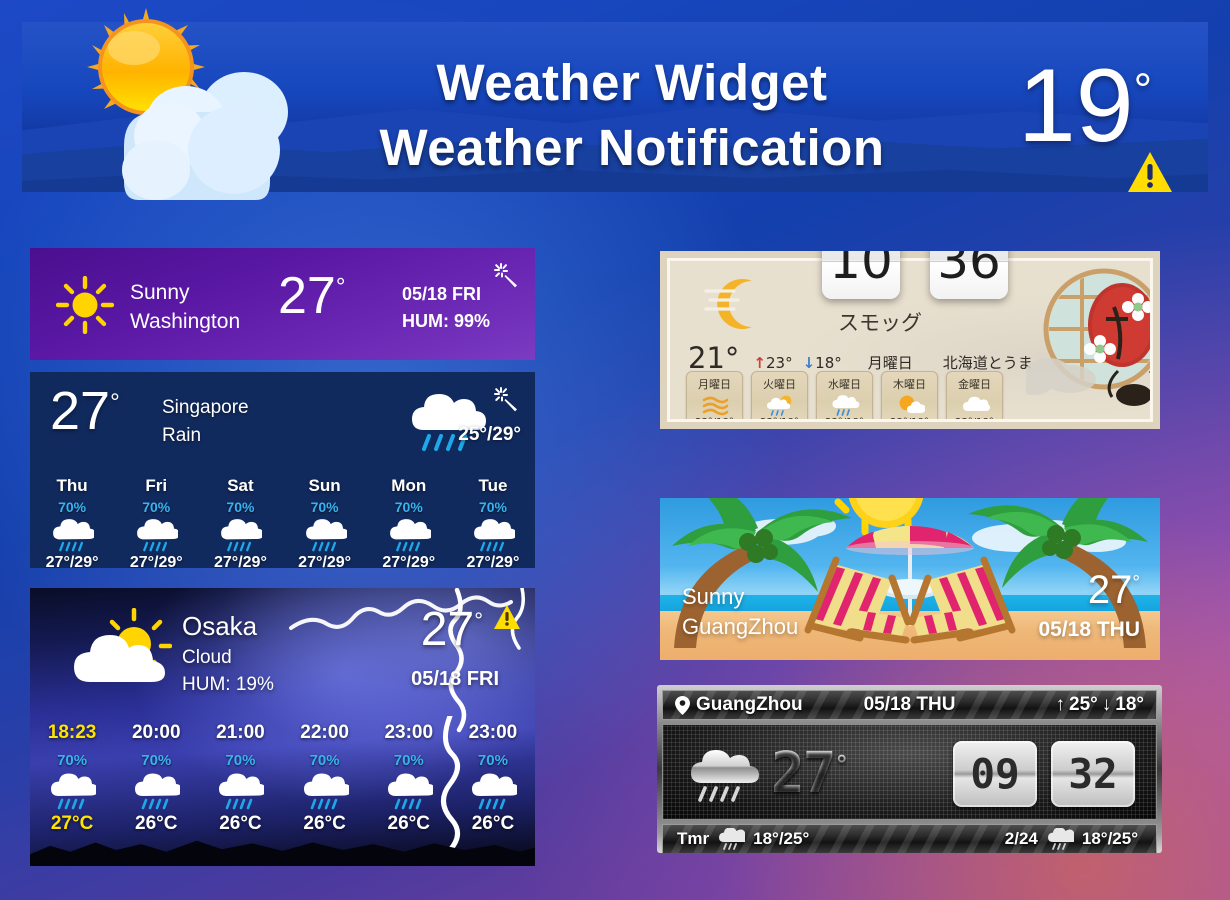  What do you see at coordinates (910, 405) in the screenshot?
I see `sun-behind-cloud-icon` at bounding box center [910, 405].